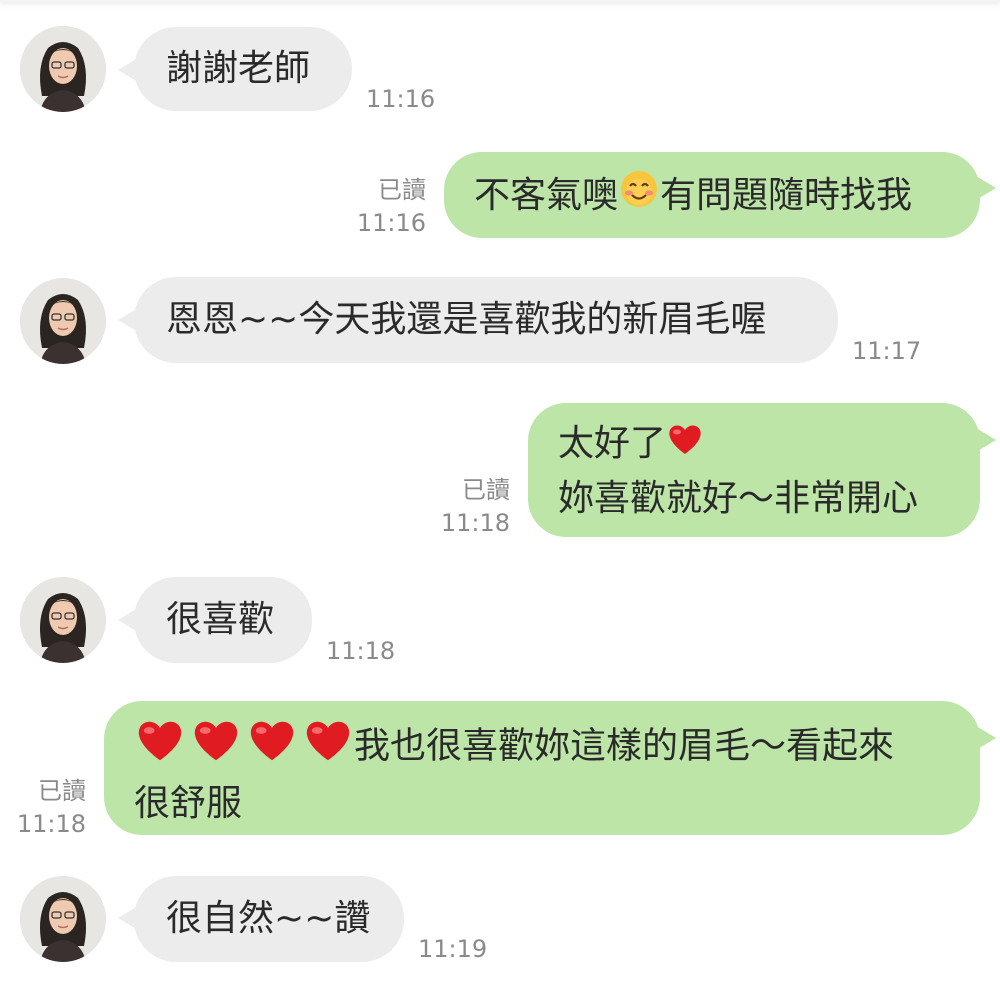 Image resolution: width=1000 pixels, height=988 pixels. Describe the element at coordinates (754, 444) in the screenshot. I see `message-line: 太好了` at that location.